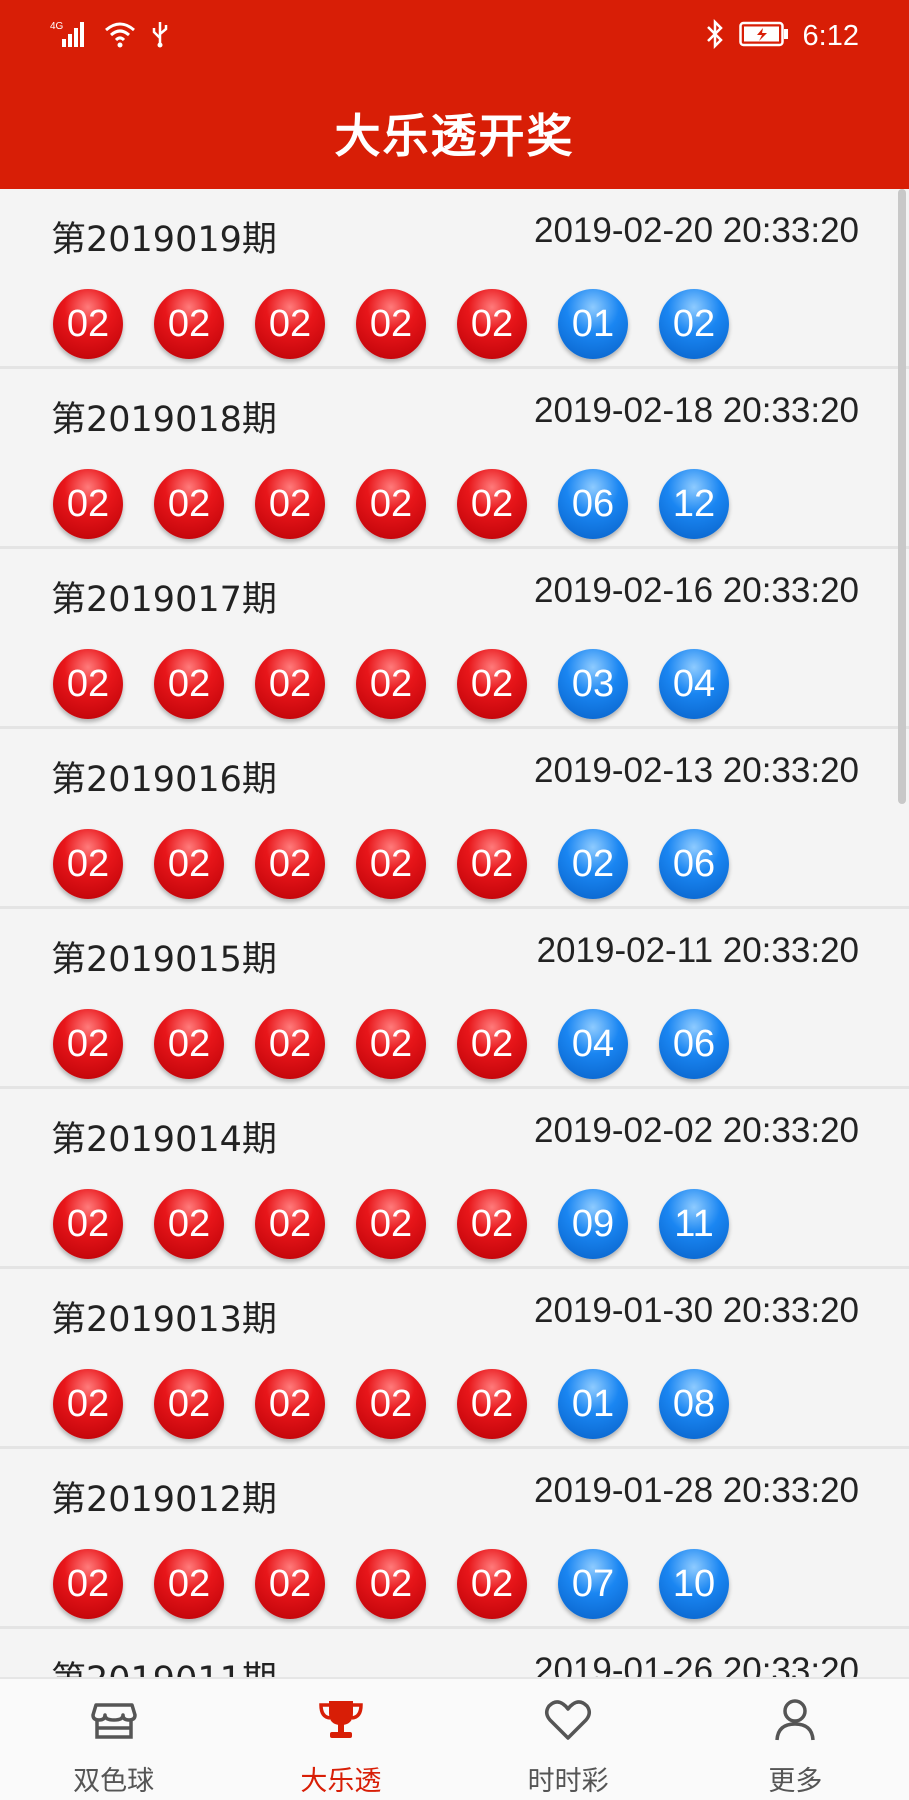  Describe the element at coordinates (694, 1584) in the screenshot. I see `blue-ball: 10` at that location.